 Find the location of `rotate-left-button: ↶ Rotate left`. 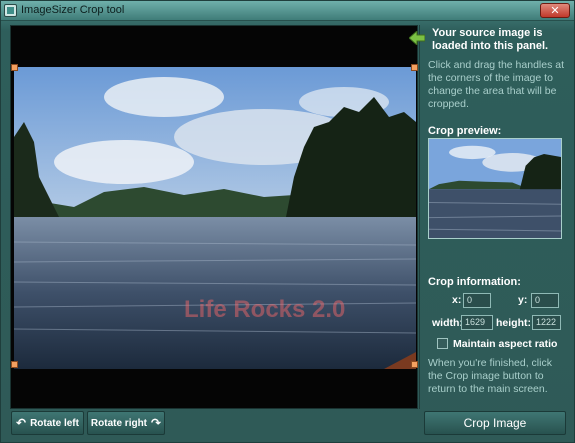

rotate-left-button: ↶ Rotate left is located at coordinates (47, 423).